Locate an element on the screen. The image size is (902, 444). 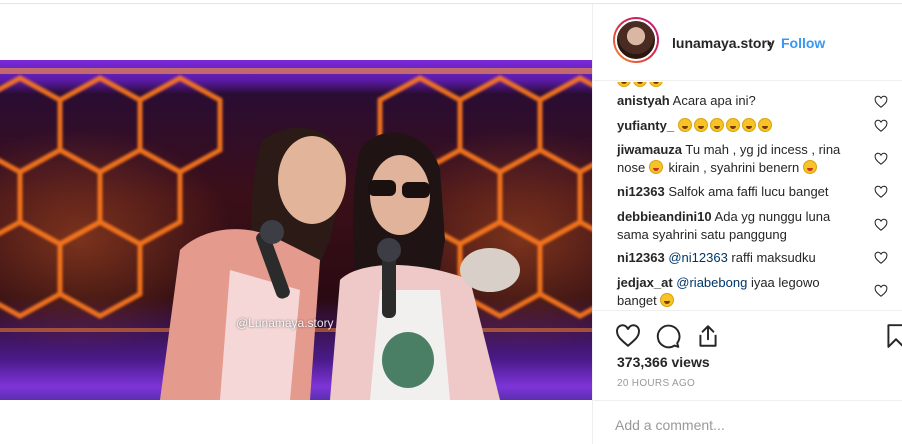
comment-text: sama syahrini satu panggung is located at coordinates (702, 234).